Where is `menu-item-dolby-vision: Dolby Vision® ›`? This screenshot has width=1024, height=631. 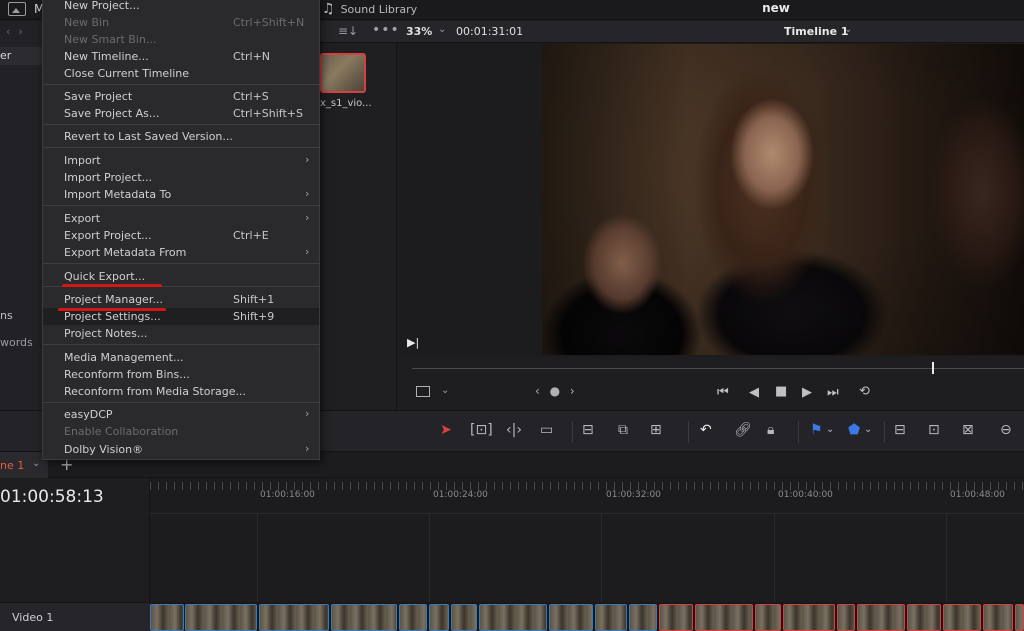 menu-item-dolby-vision: Dolby Vision® › is located at coordinates (181, 449).